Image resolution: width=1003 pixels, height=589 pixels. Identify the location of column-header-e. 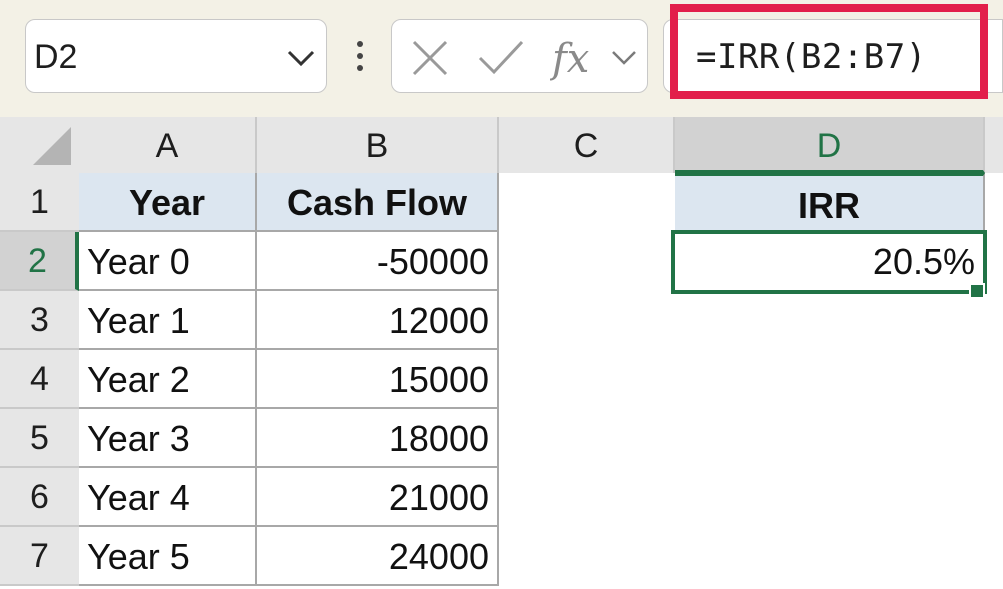
(994, 145).